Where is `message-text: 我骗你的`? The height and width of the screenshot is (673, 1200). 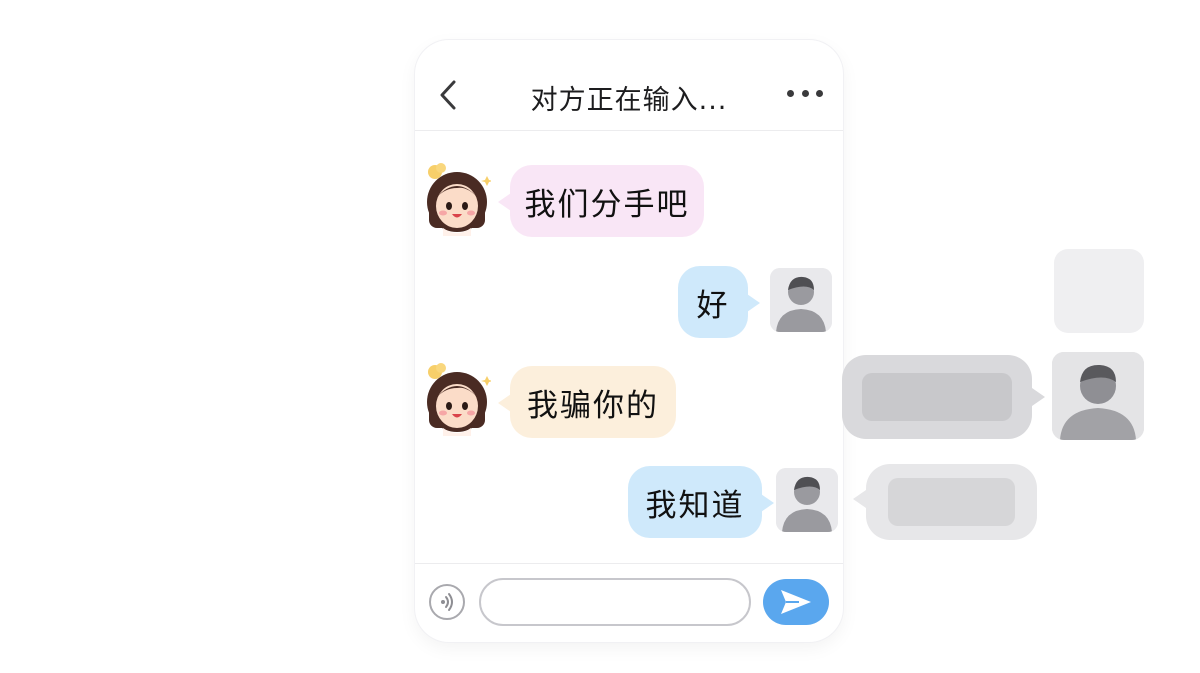 message-text: 我骗你的 is located at coordinates (593, 405).